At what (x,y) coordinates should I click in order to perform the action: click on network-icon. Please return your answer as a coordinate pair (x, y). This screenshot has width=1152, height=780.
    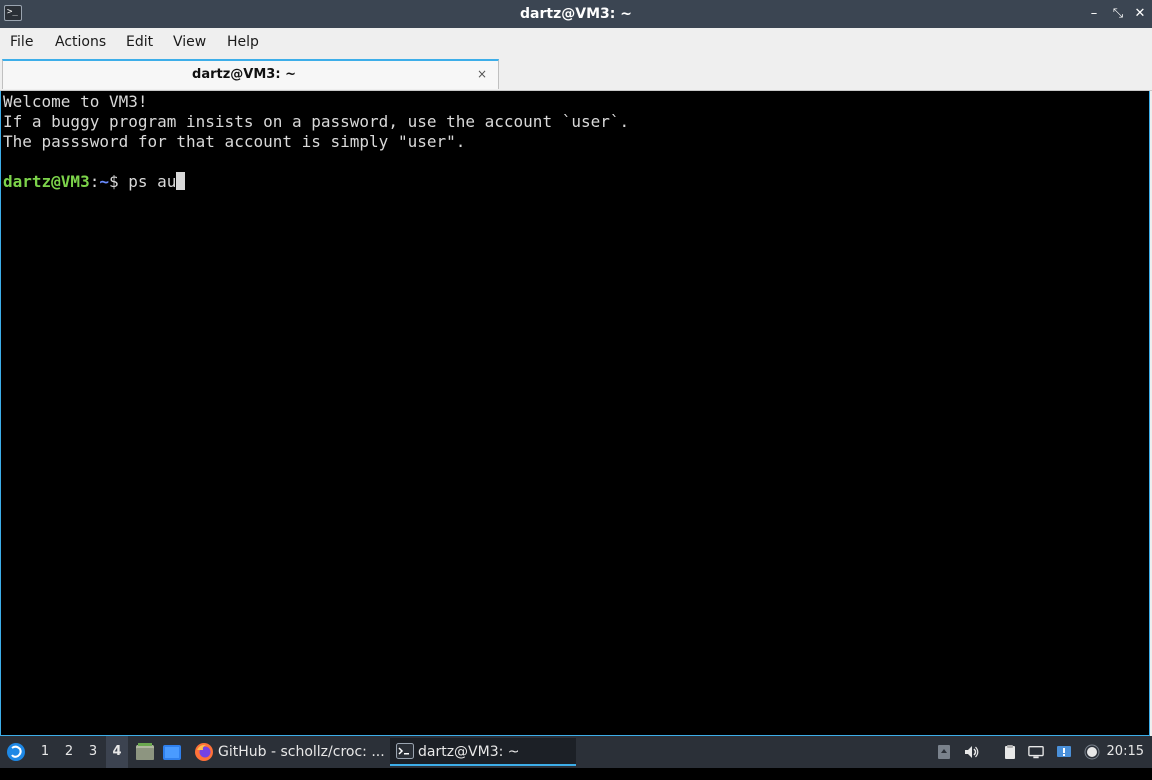
    Looking at the image, I should click on (1036, 752).